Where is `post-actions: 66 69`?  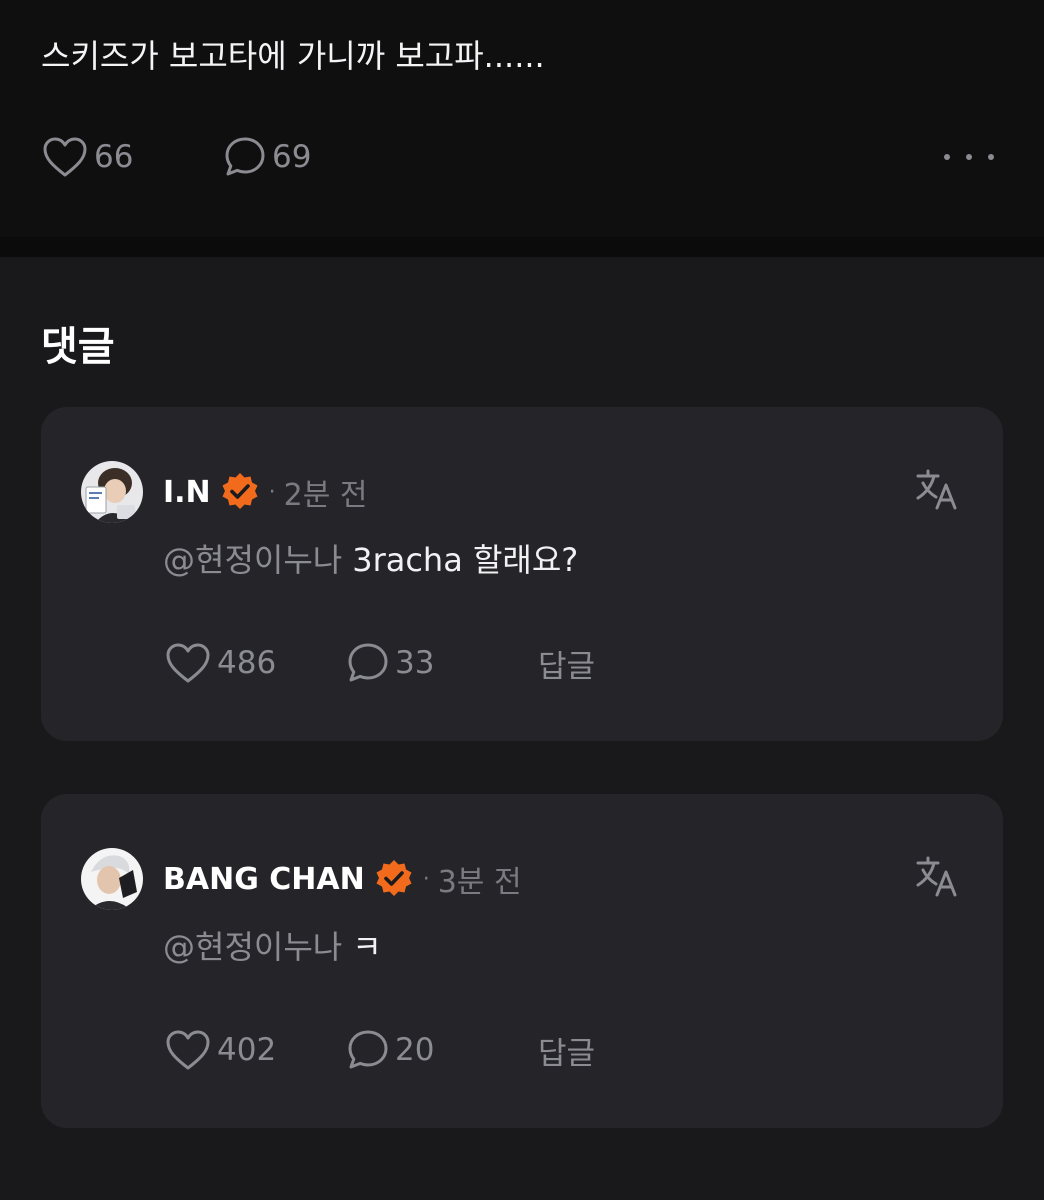
post-actions: 66 69 is located at coordinates (522, 157).